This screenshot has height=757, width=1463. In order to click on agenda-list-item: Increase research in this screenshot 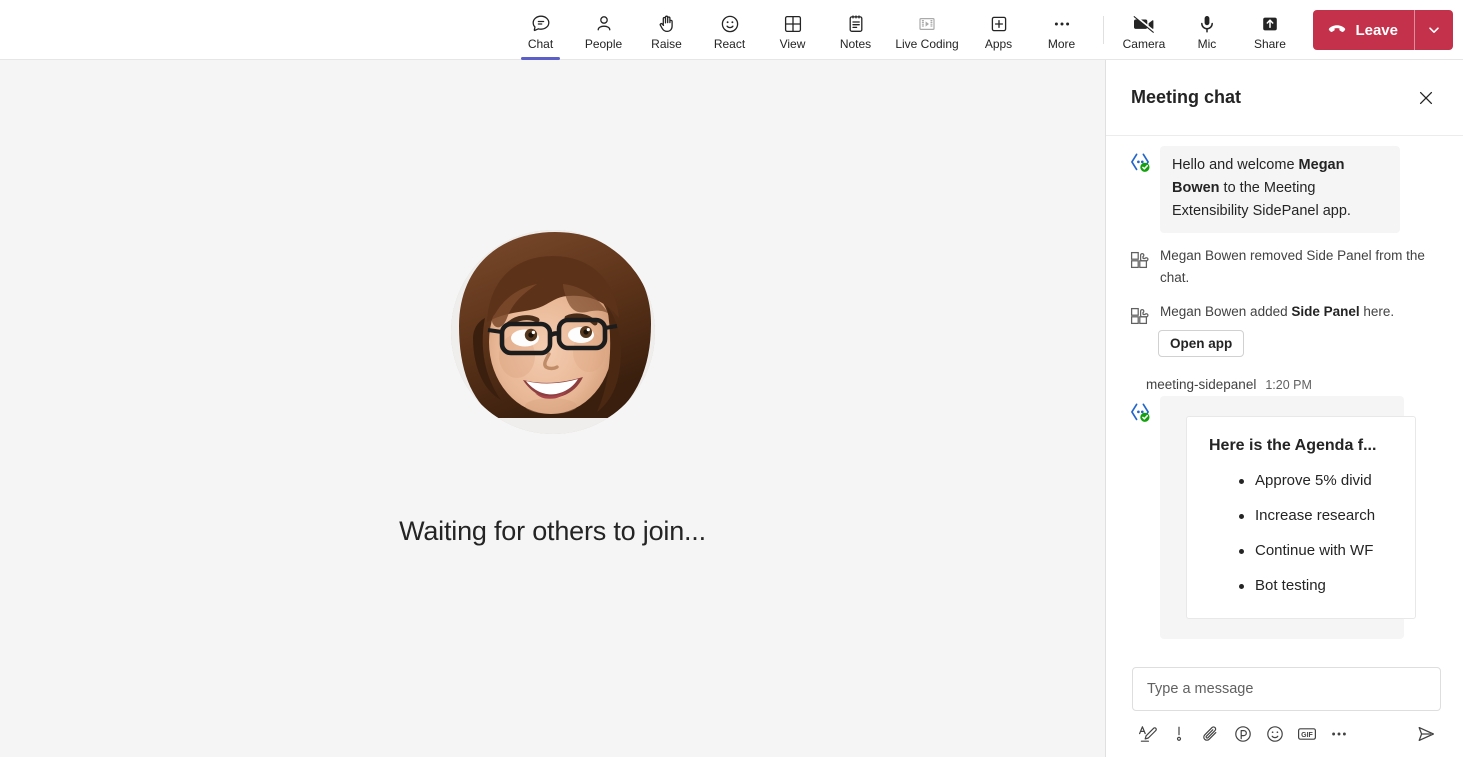, I will do `click(1301, 516)`.